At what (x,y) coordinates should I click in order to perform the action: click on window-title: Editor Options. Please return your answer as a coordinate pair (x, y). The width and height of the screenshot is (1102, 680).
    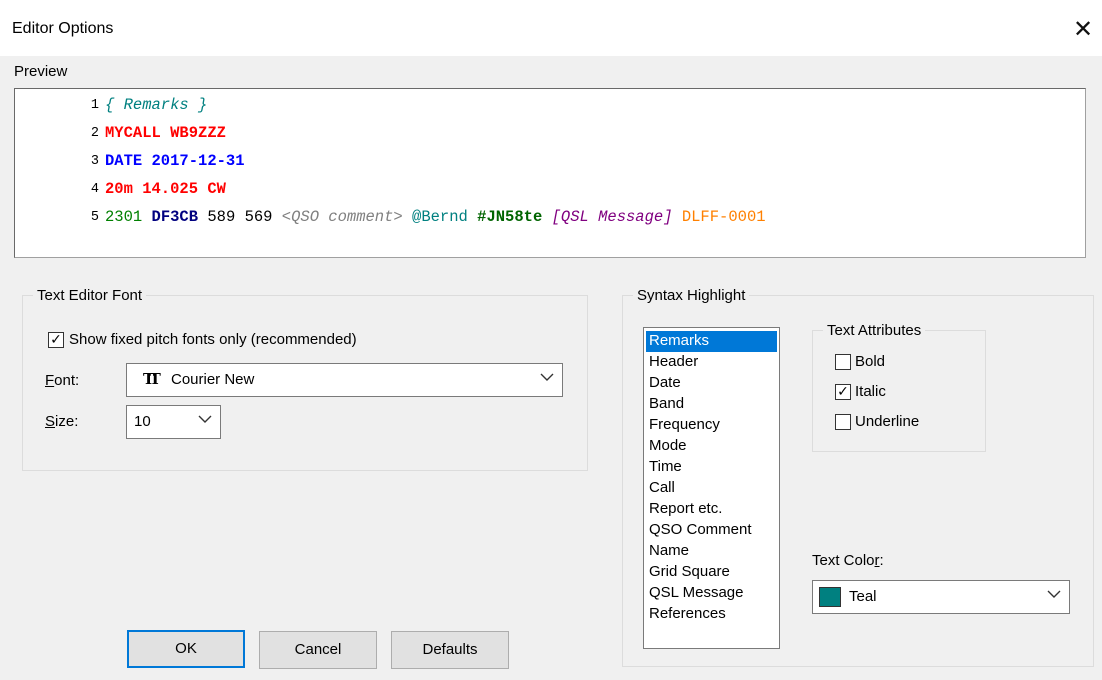
    Looking at the image, I should click on (63, 28).